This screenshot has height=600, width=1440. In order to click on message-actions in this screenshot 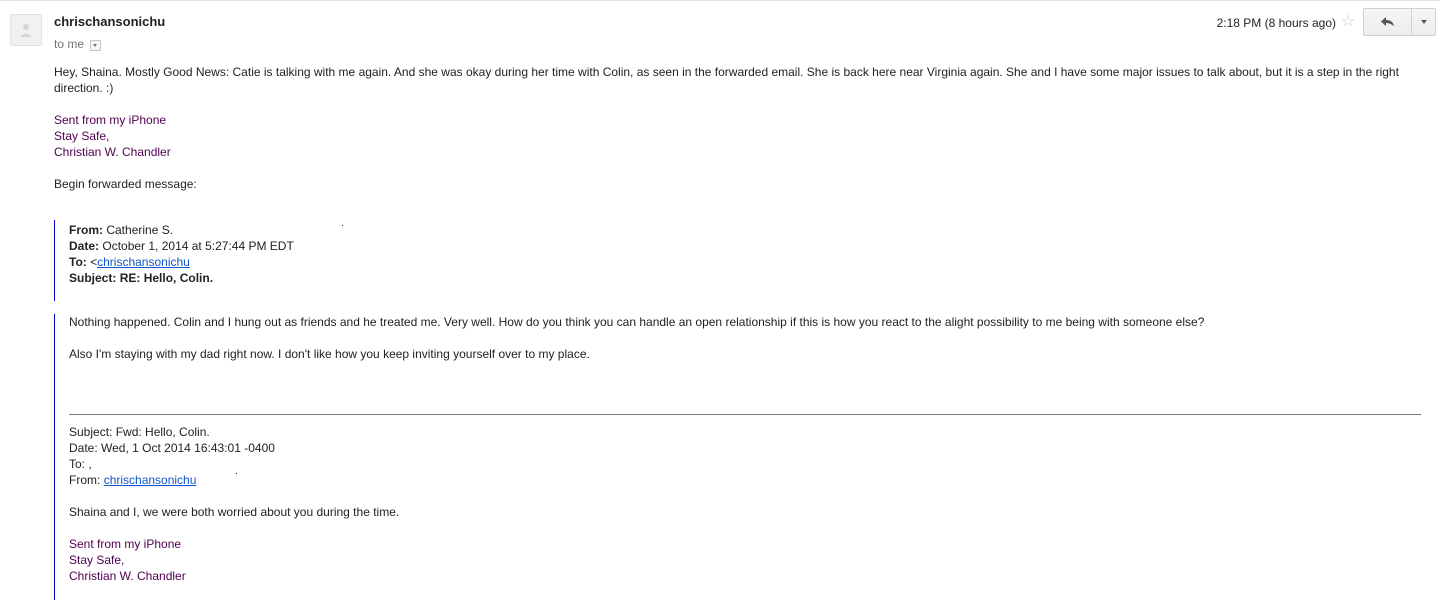, I will do `click(1399, 22)`.